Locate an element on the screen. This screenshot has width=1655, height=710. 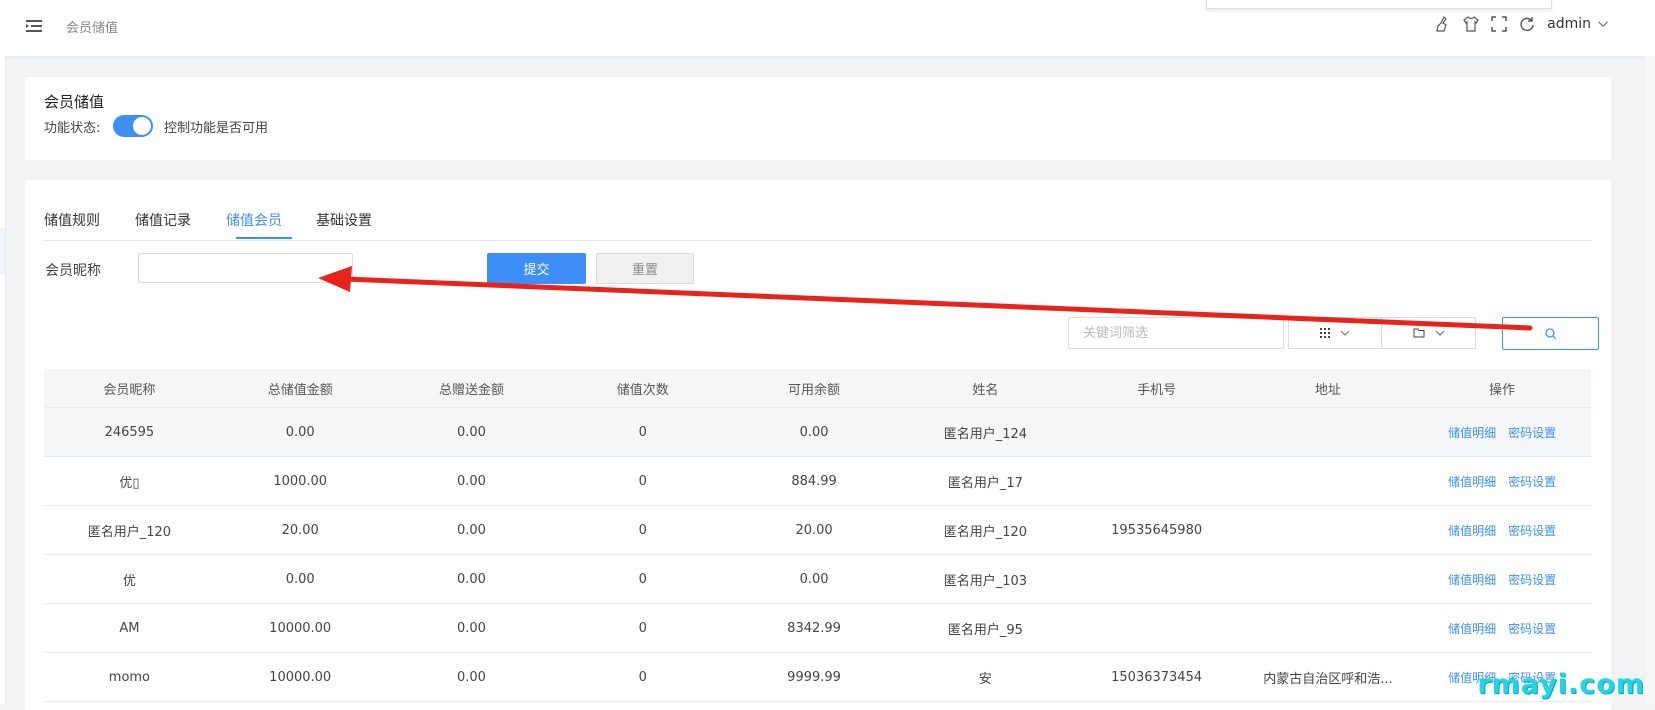
settings-title: 会员储值 is located at coordinates (74, 102).